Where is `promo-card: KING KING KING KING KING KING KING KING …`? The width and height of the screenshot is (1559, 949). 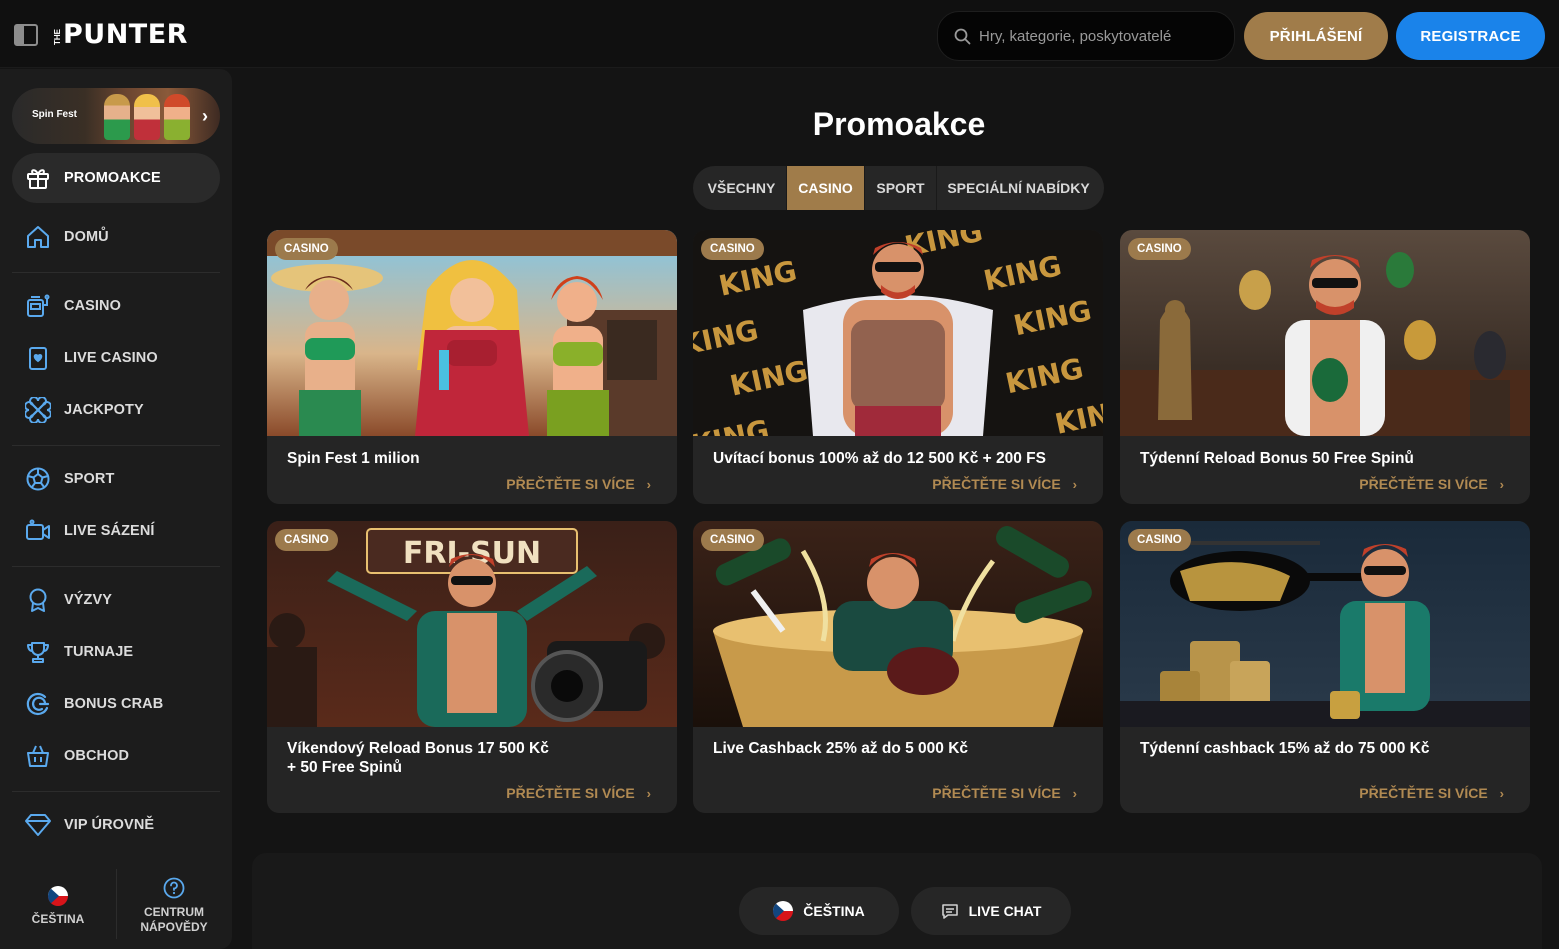 promo-card: KING KING KING KING KING KING KING KING … is located at coordinates (898, 367).